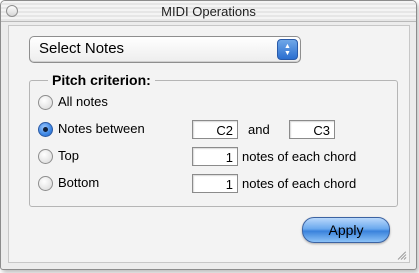 The width and height of the screenshot is (419, 273). I want to click on radio-label: Bottom, so click(79, 182).